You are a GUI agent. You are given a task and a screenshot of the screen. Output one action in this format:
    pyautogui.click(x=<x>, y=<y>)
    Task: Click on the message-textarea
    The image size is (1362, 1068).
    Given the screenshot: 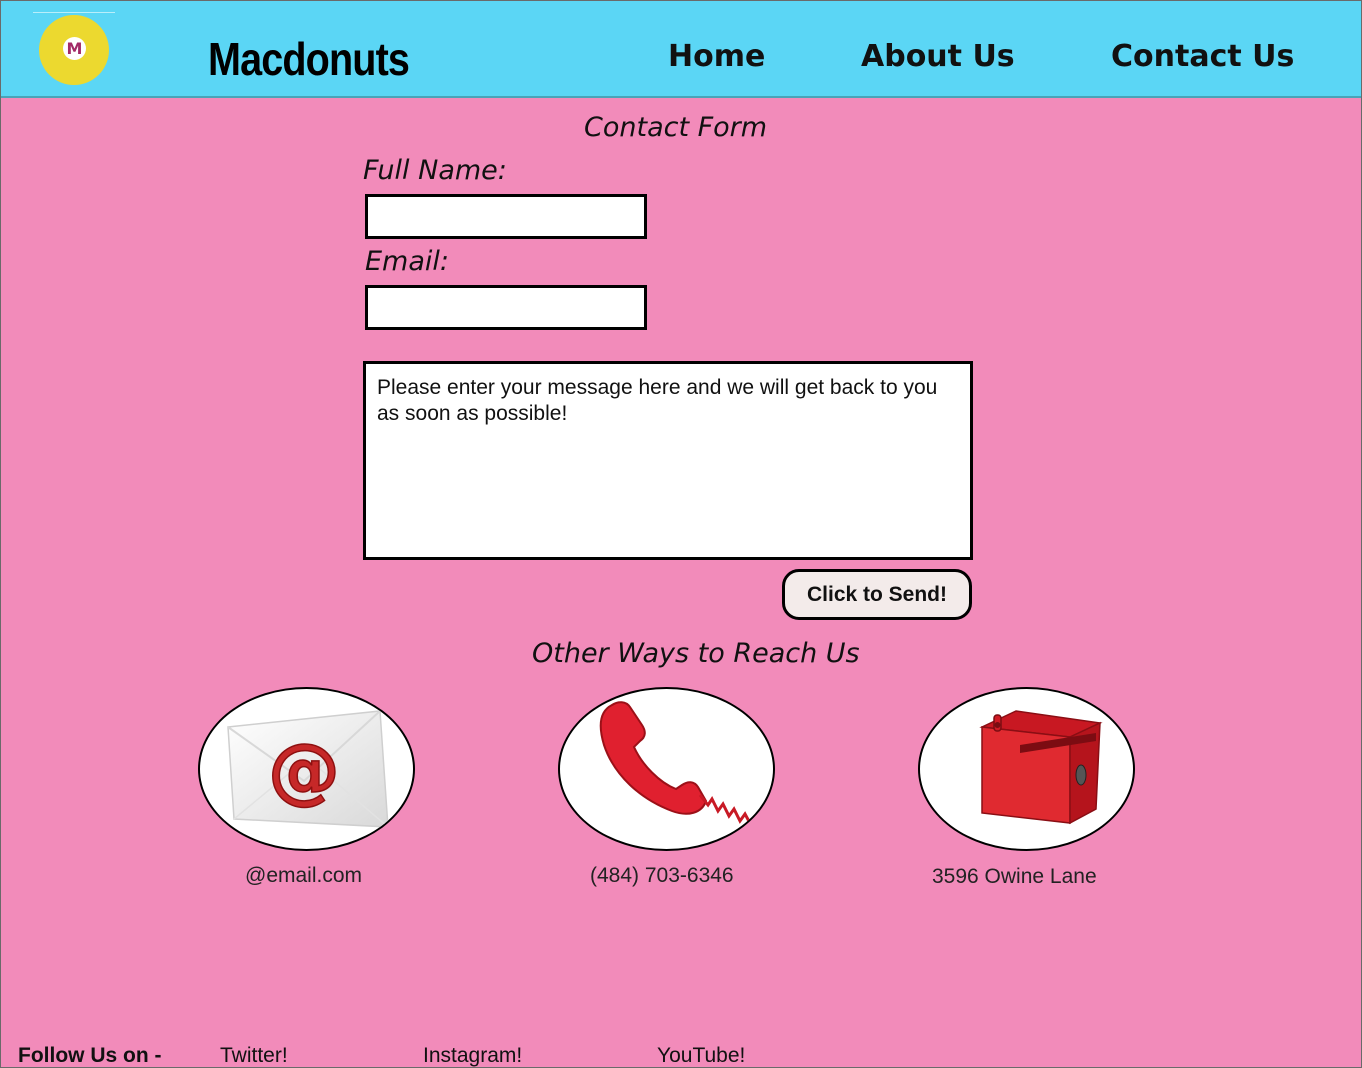 What is the action you would take?
    pyautogui.click(x=668, y=460)
    